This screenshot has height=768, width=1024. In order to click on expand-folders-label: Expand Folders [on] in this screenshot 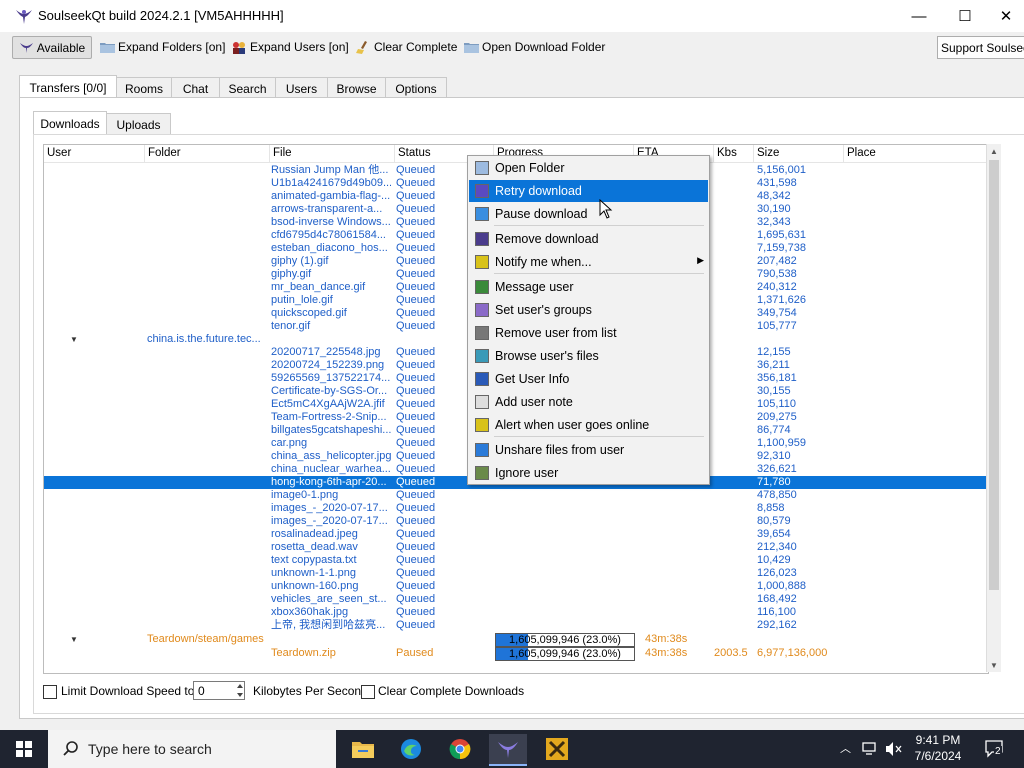, I will do `click(172, 47)`.